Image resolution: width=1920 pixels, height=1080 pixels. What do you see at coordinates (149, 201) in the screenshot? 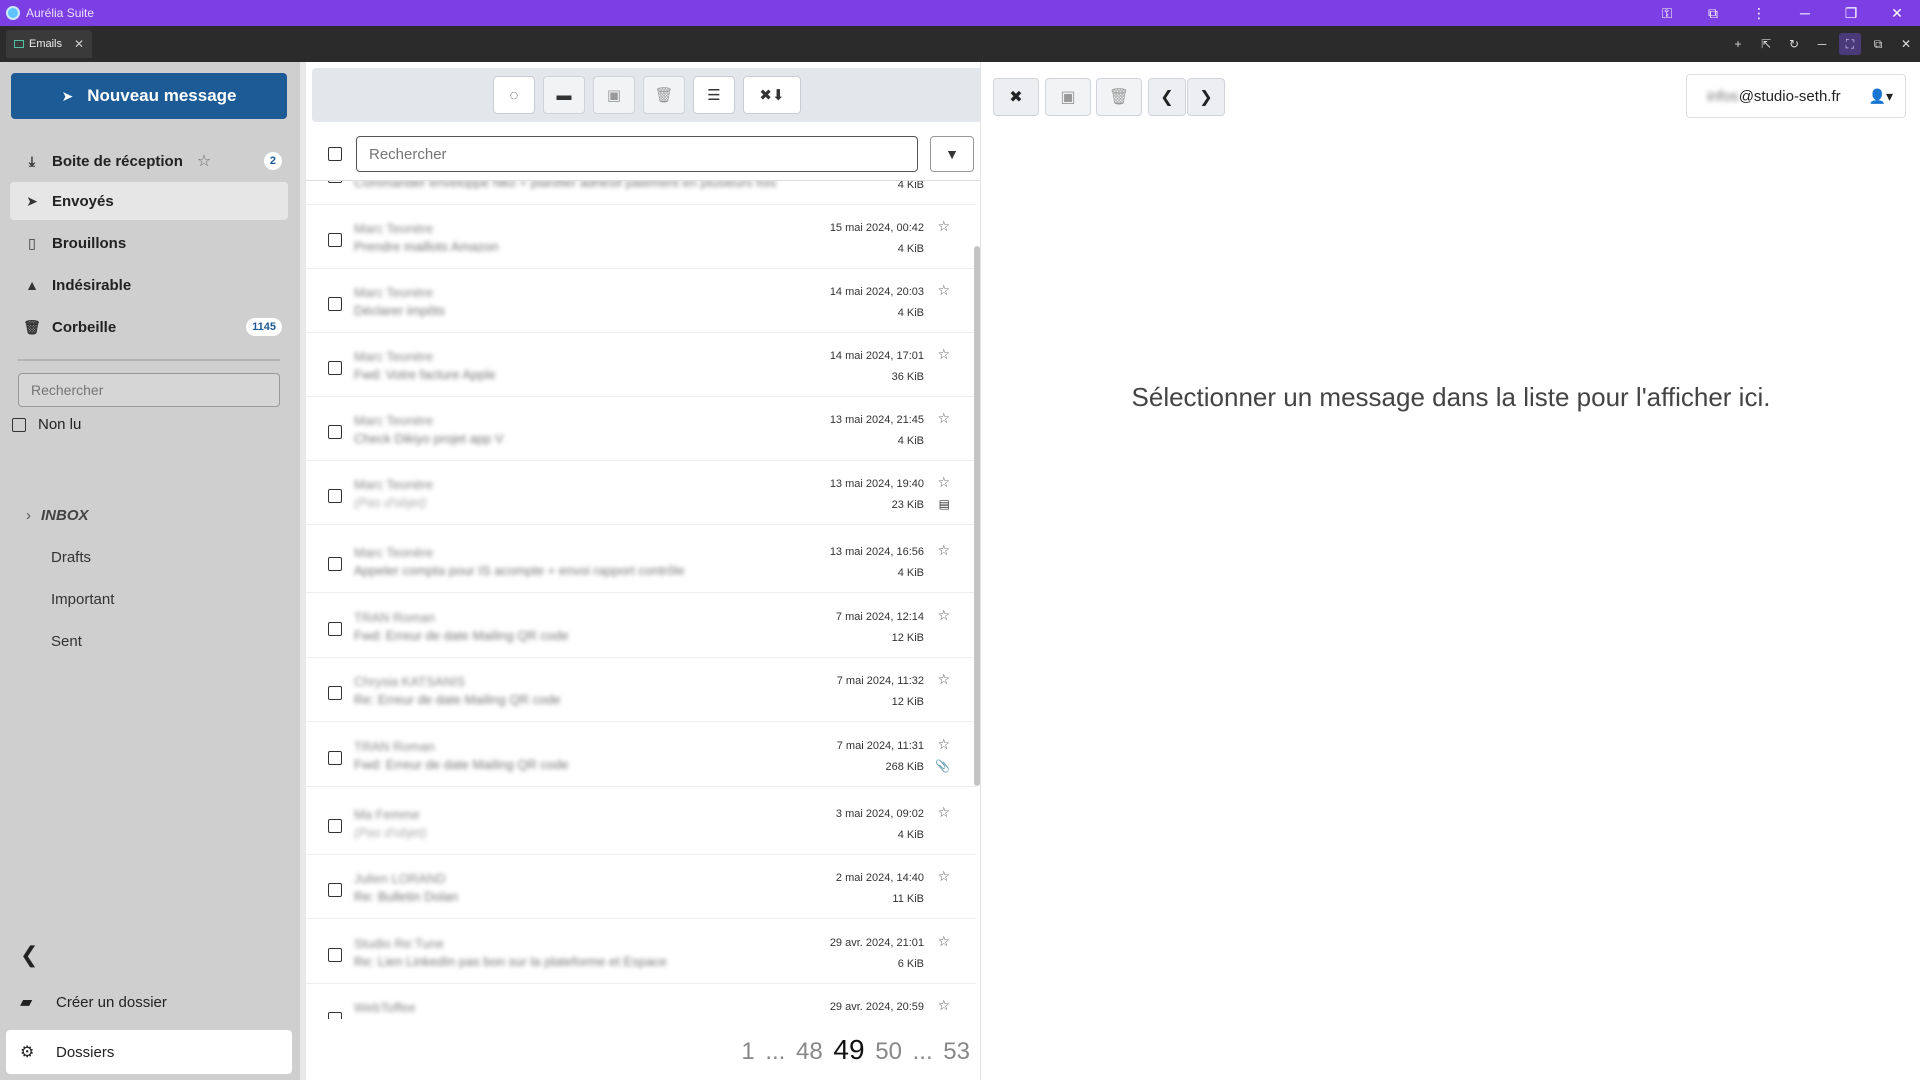
I see `sidebar-item-sent: ➤ Envoyés` at bounding box center [149, 201].